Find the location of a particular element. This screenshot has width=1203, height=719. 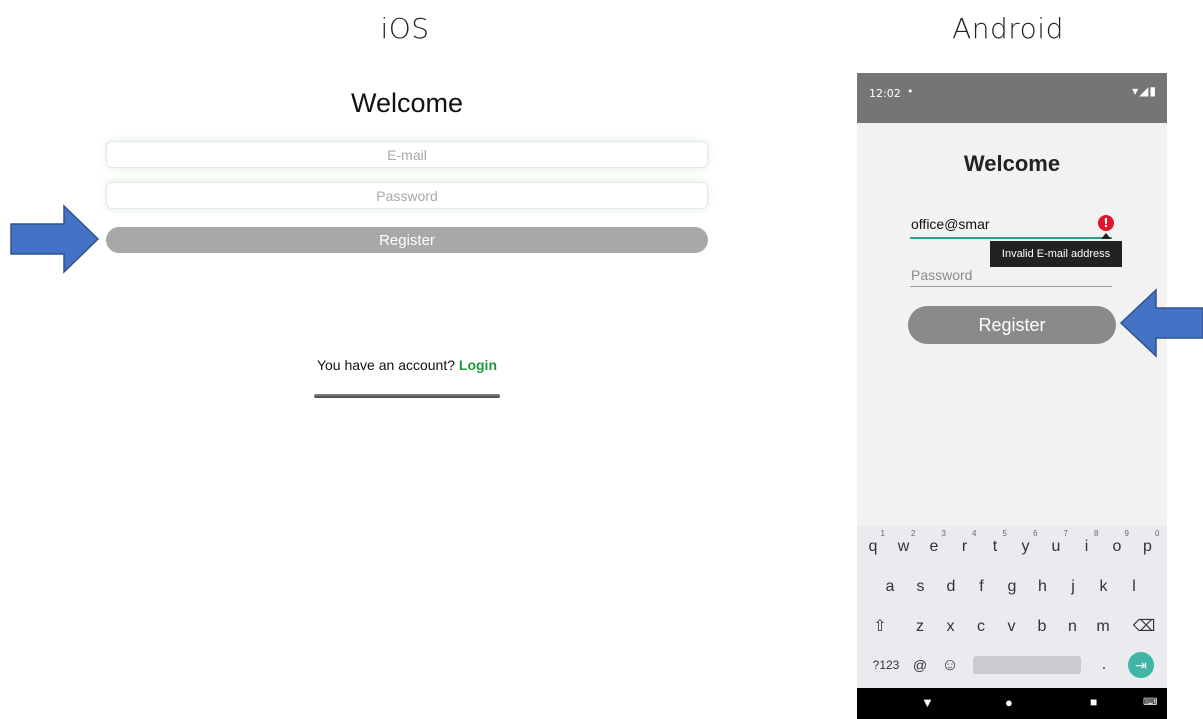

key-number-hint: 2 is located at coordinates (913, 533).